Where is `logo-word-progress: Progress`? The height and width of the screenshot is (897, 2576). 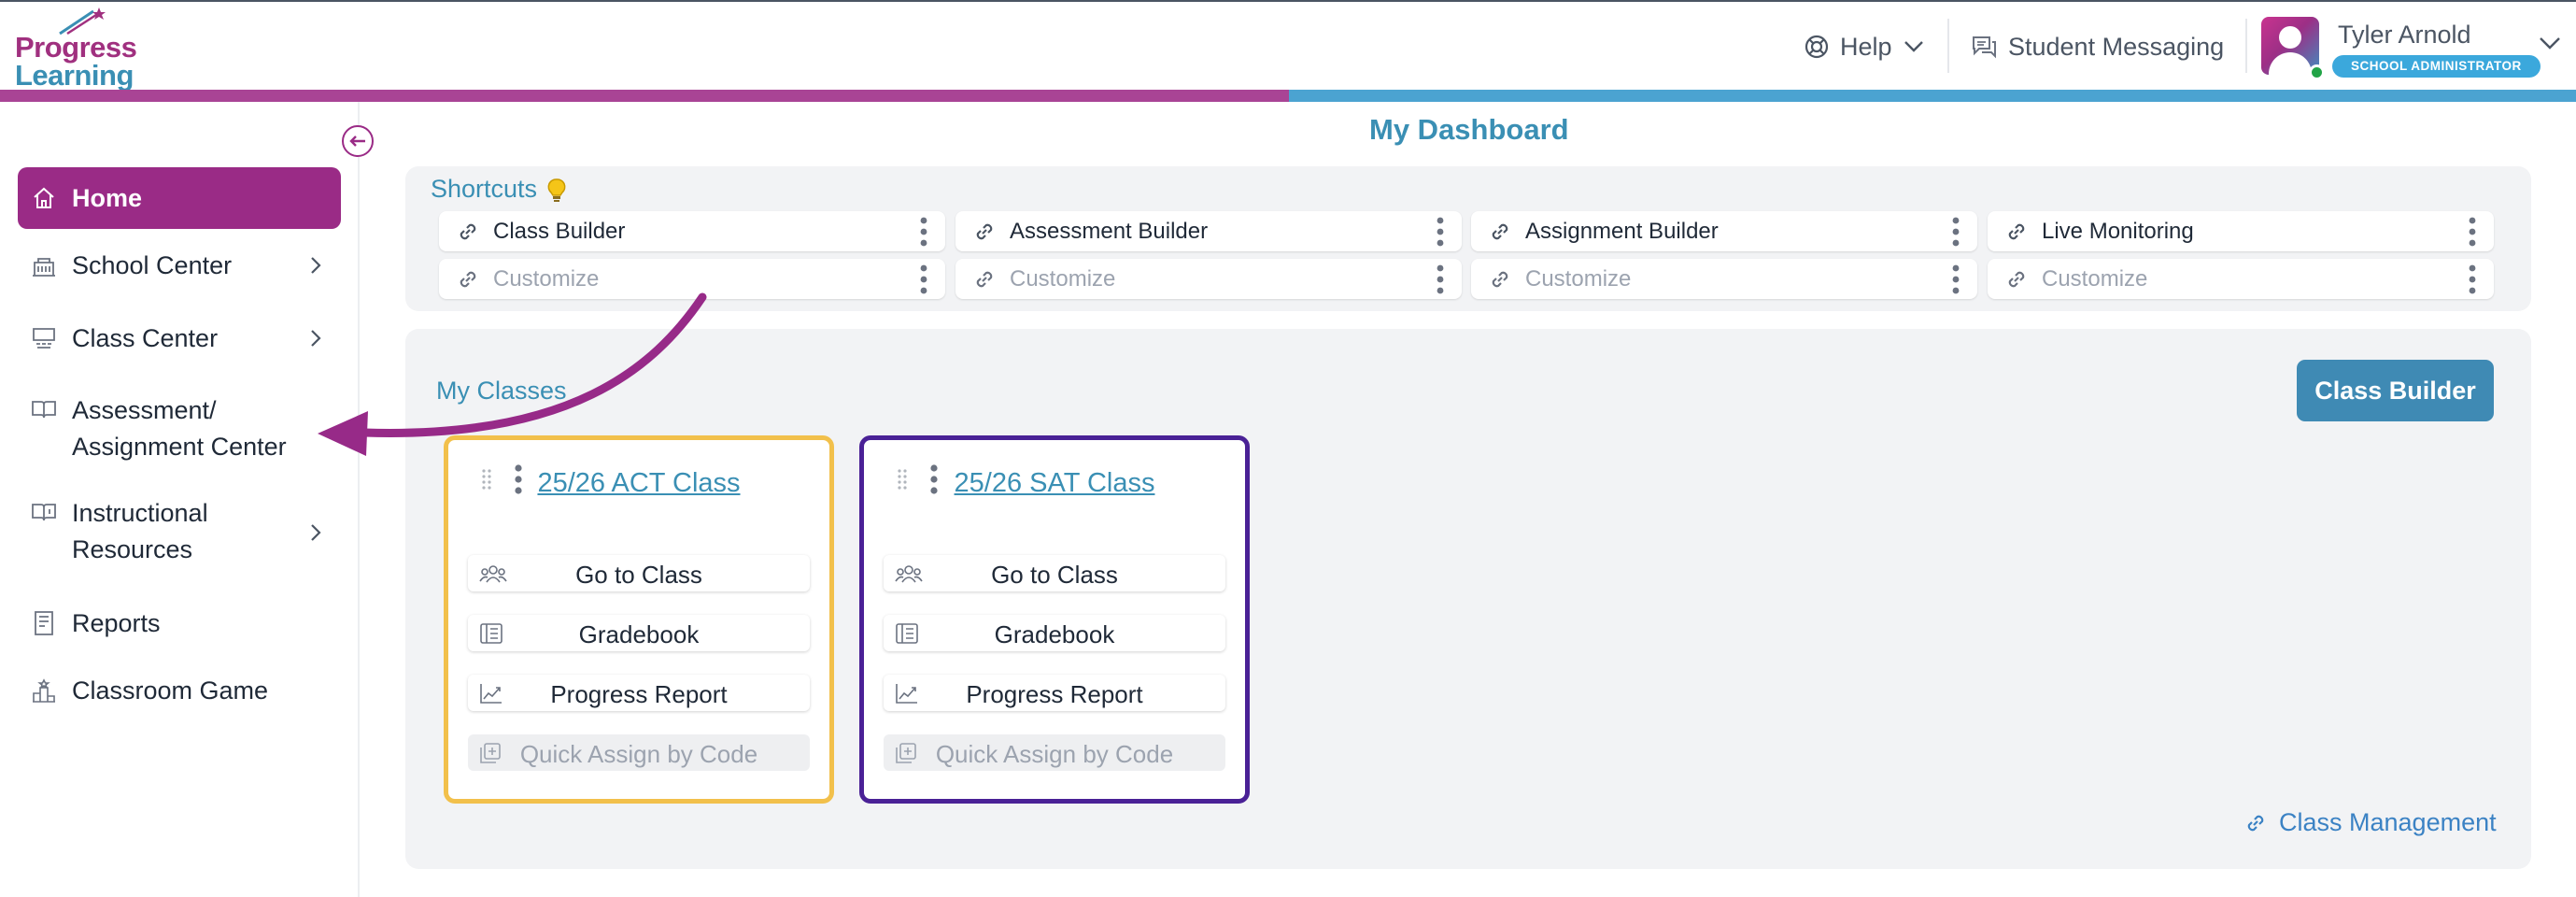
logo-word-progress: Progress is located at coordinates (76, 47).